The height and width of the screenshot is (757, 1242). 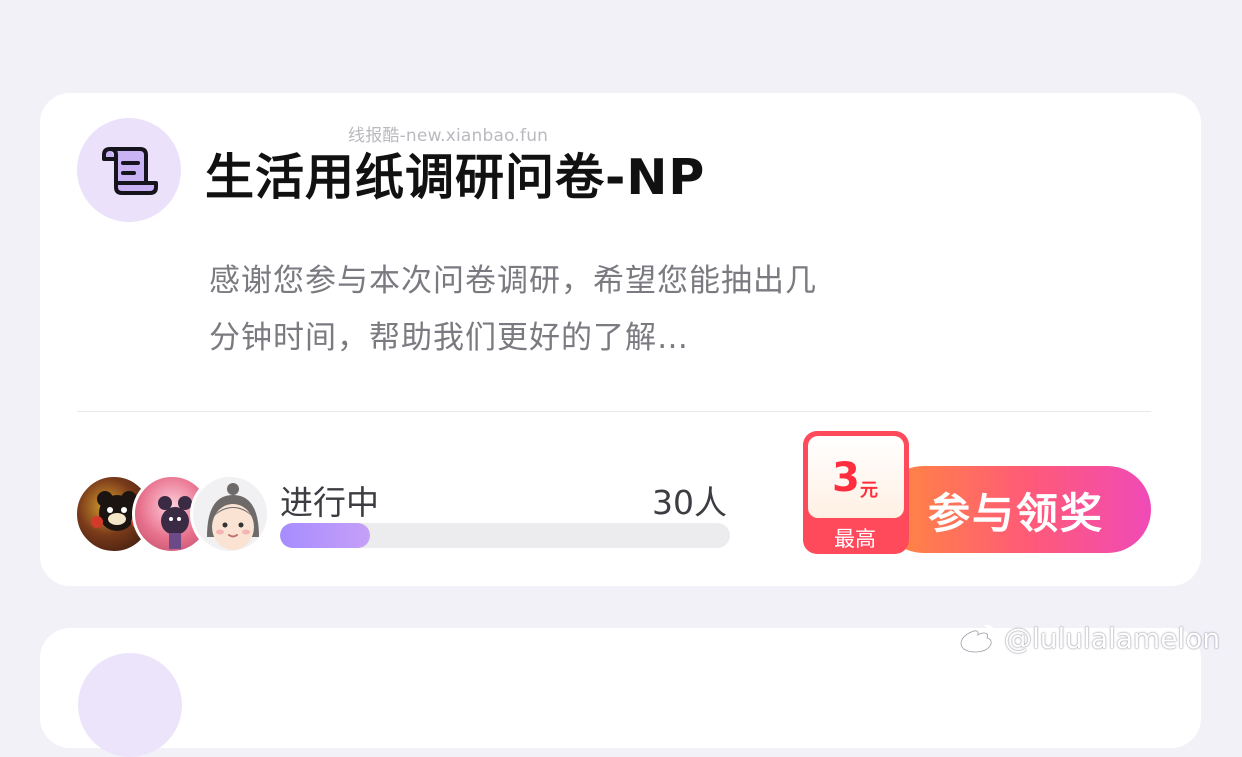 What do you see at coordinates (329, 502) in the screenshot?
I see `status-label: 进行中` at bounding box center [329, 502].